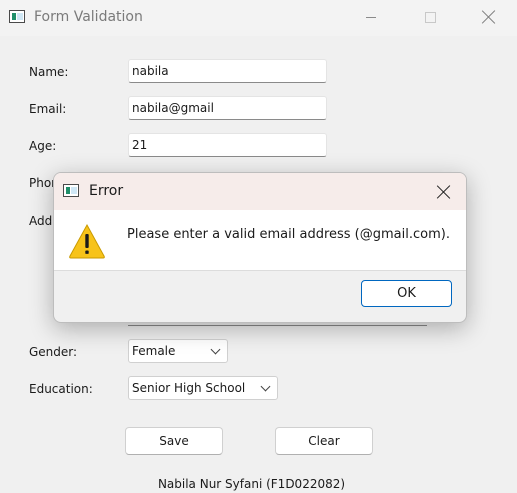  Describe the element at coordinates (178, 351) in the screenshot. I see `gender-select: Female` at that location.